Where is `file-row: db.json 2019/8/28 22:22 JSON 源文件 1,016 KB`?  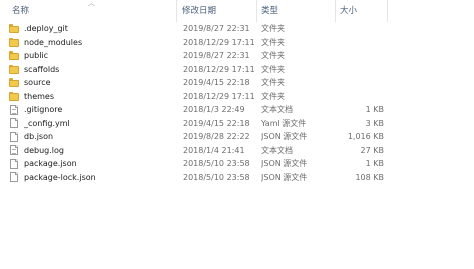 file-row: db.json 2019/8/28 22:22 JSON 源文件 1,016 KB is located at coordinates (237, 137).